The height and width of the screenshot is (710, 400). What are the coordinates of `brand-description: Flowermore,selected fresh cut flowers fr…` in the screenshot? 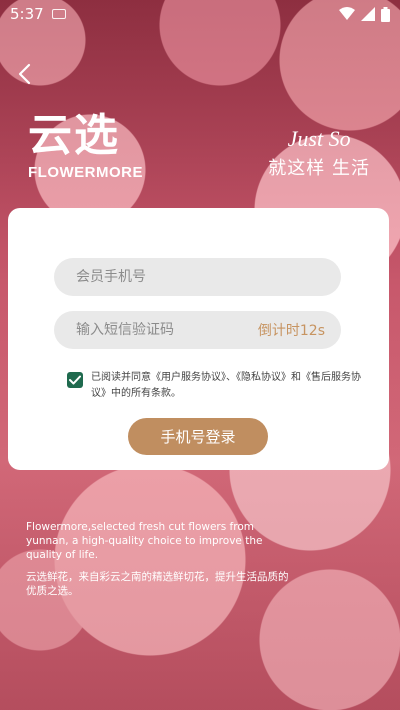 It's located at (161, 559).